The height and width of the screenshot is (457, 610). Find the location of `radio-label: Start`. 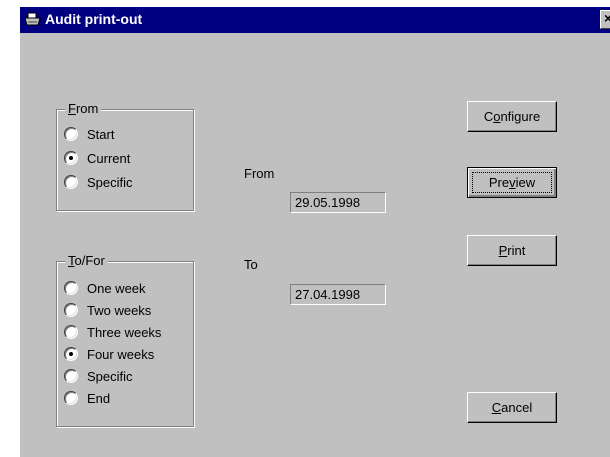

radio-label: Start is located at coordinates (101, 134).